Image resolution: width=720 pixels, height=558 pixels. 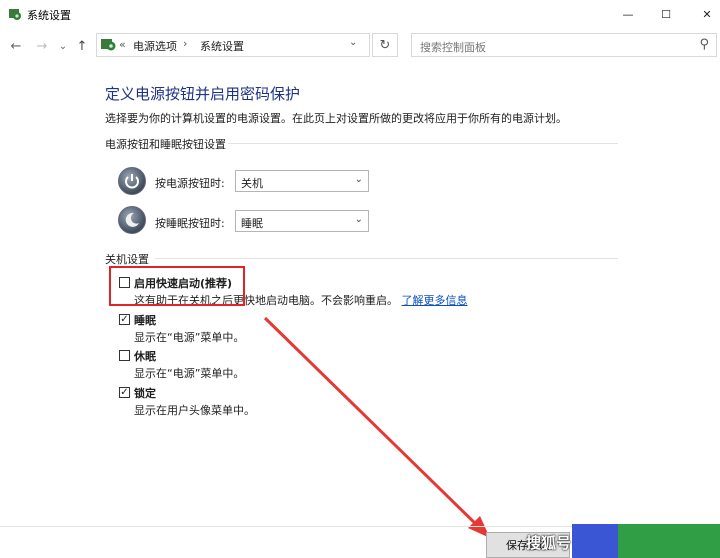 I want to click on watermark-background, so click(x=595, y=541).